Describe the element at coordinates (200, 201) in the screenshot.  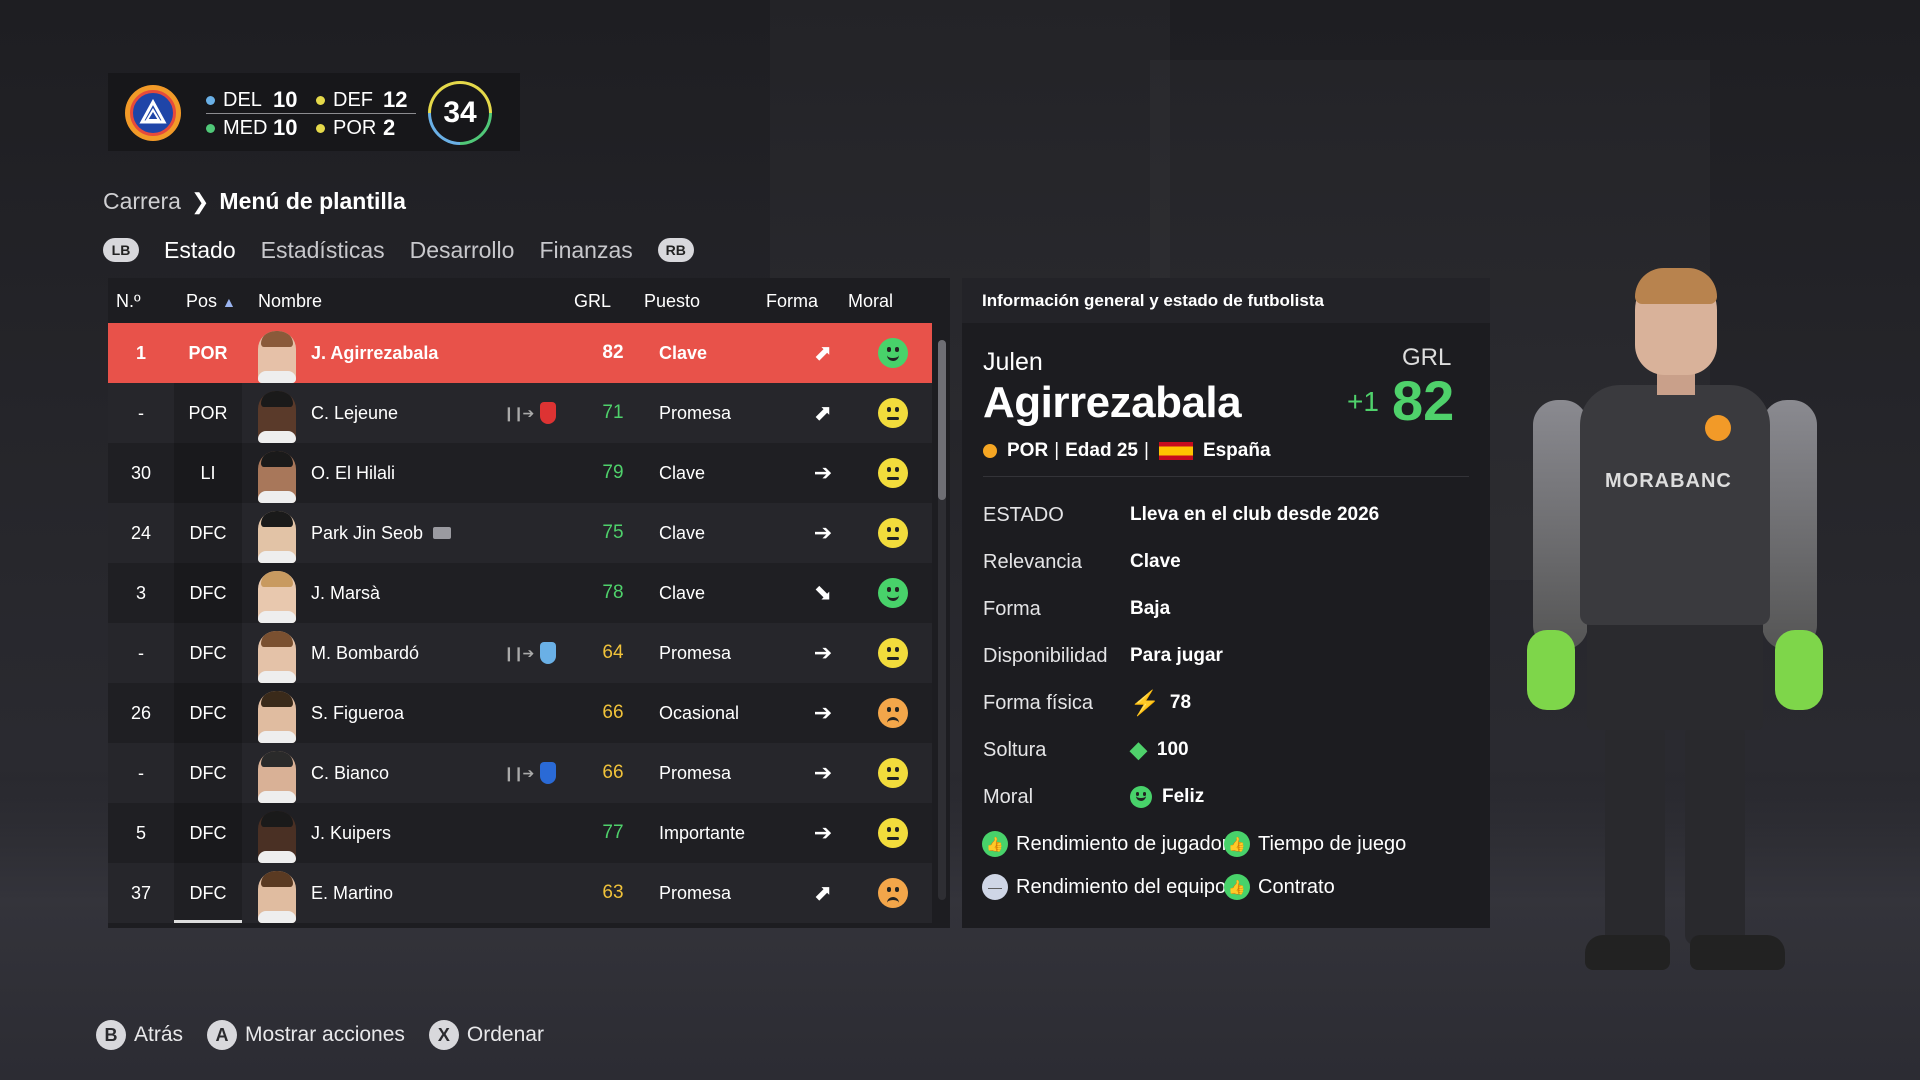
I see `chevron-right-icon: ❯` at that location.